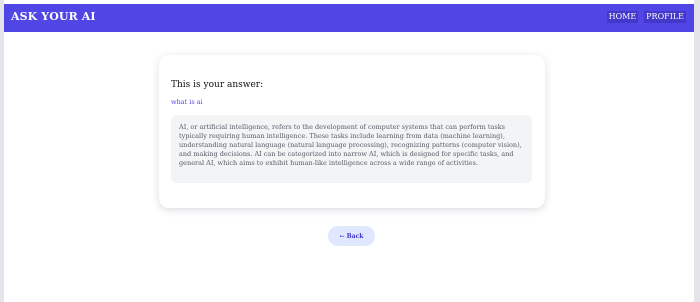 This screenshot has width=700, height=302. What do you see at coordinates (342, 236) in the screenshot?
I see `arrow-left-icon: ←` at bounding box center [342, 236].